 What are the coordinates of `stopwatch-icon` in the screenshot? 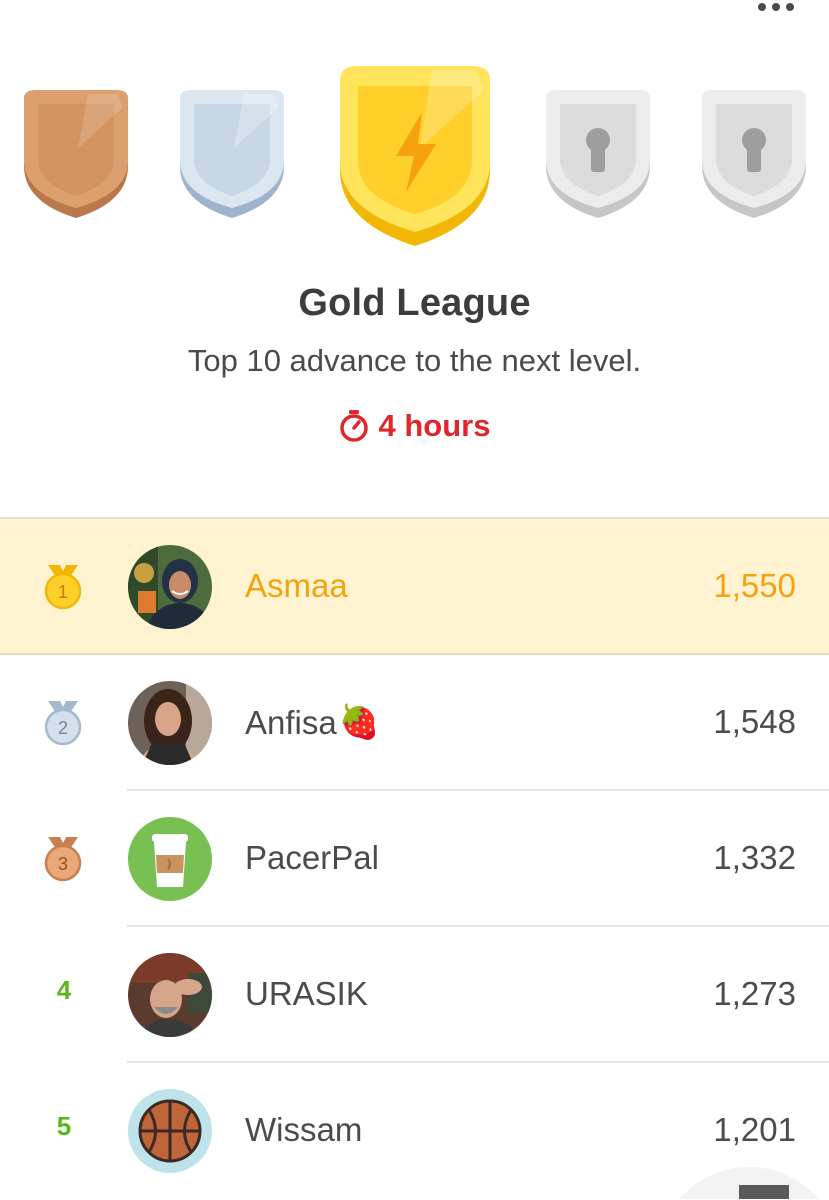 It's located at (353, 426).